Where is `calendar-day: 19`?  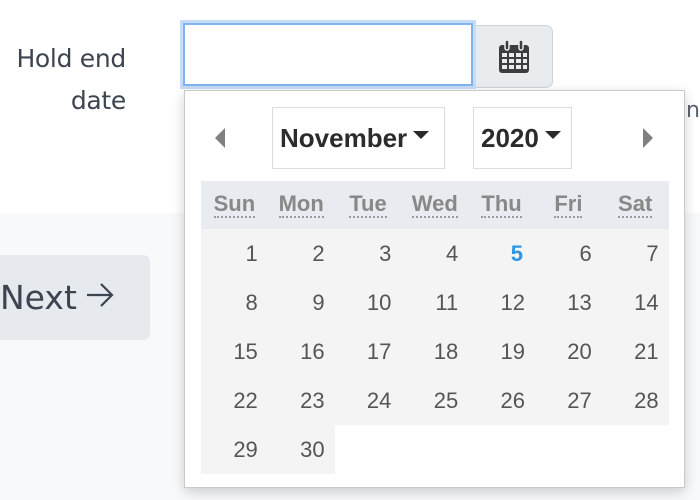
calendar-day: 19 is located at coordinates (501, 351).